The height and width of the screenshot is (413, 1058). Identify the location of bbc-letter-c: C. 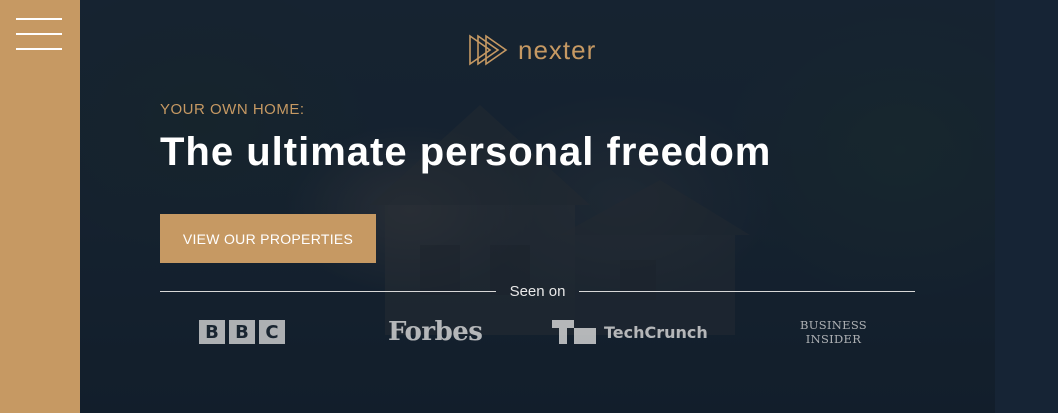
(272, 332).